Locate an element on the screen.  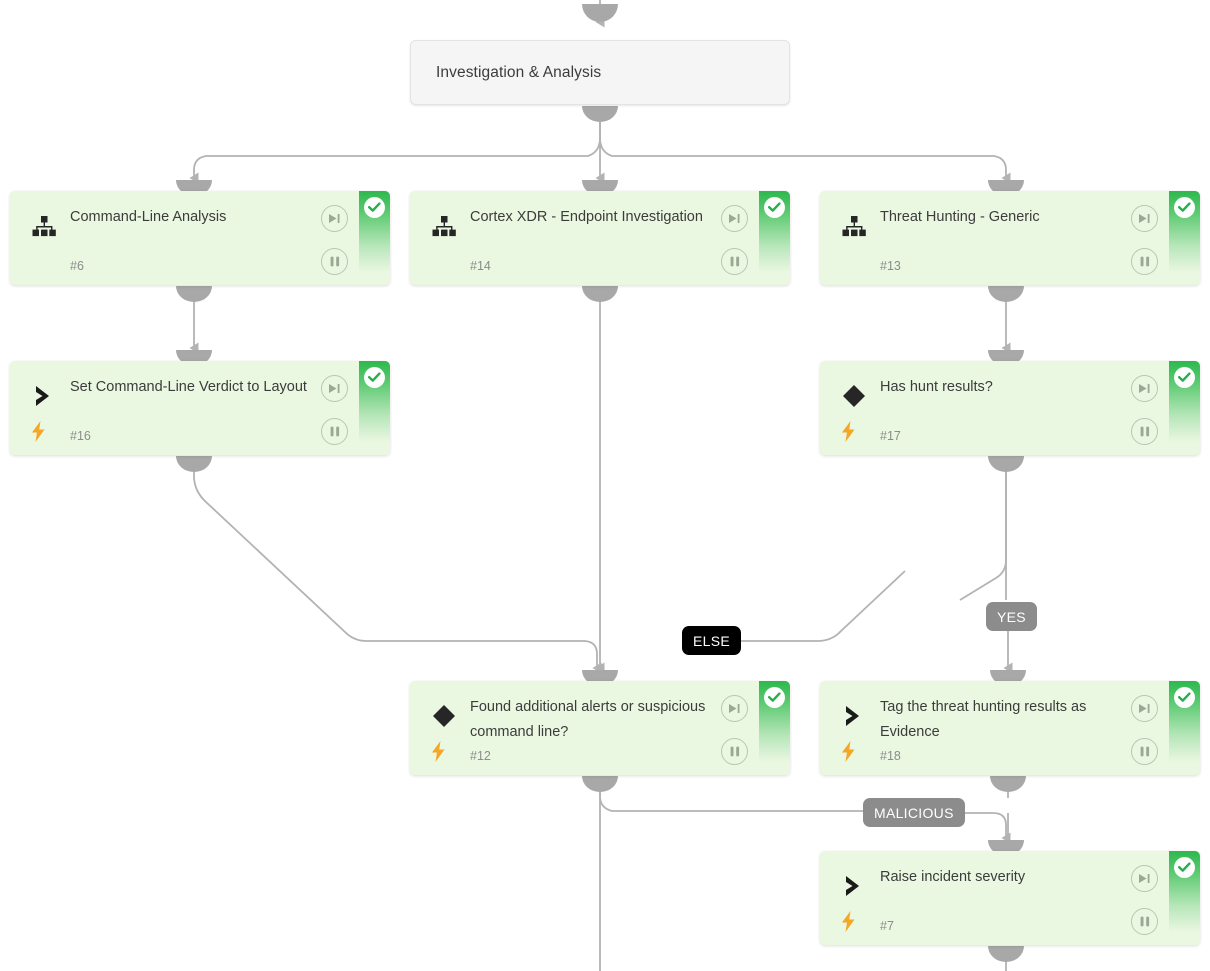
task-id: #6 is located at coordinates (77, 266).